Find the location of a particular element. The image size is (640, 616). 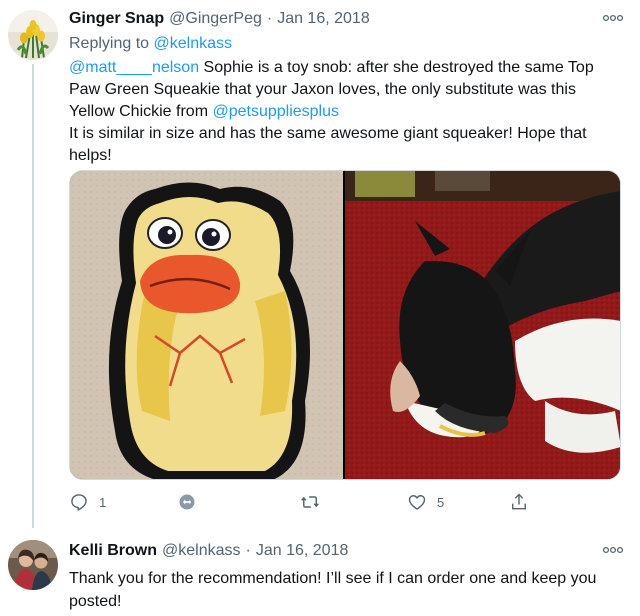

author-name: Ginger Snap is located at coordinates (116, 19).